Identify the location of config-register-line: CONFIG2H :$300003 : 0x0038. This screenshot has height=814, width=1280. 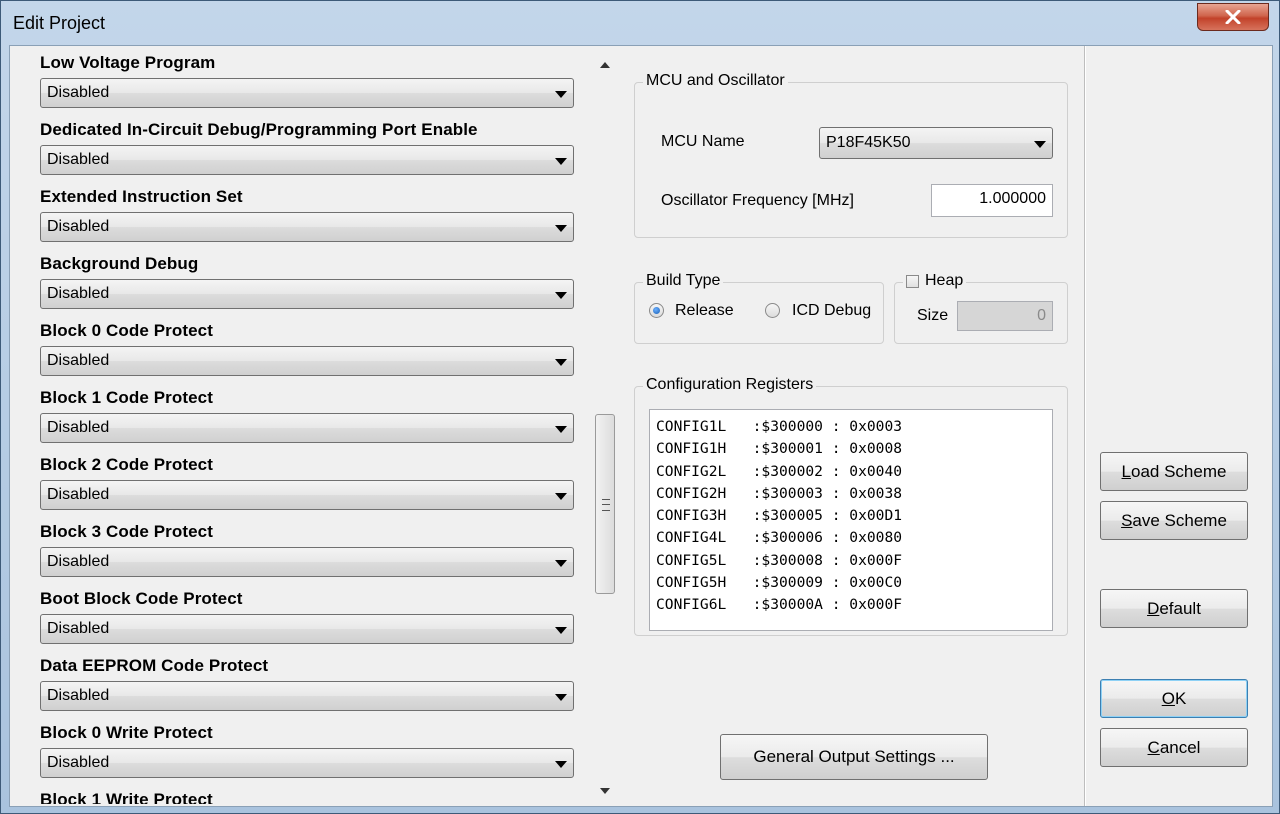
(779, 493).